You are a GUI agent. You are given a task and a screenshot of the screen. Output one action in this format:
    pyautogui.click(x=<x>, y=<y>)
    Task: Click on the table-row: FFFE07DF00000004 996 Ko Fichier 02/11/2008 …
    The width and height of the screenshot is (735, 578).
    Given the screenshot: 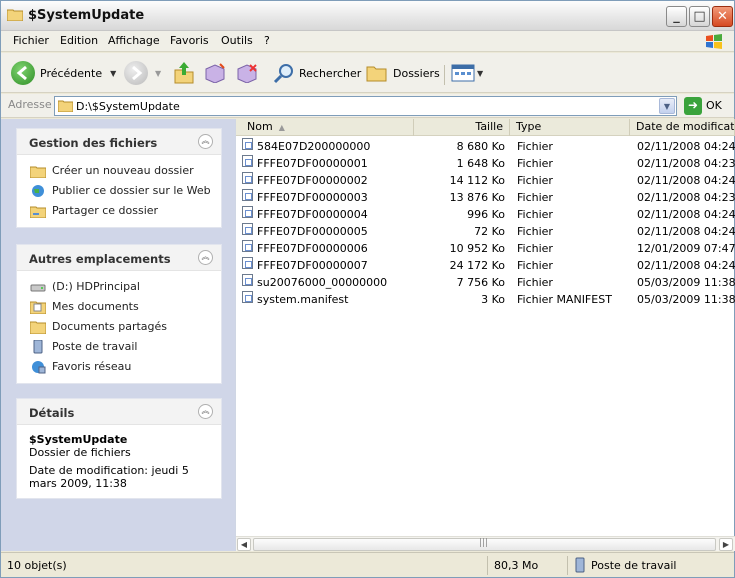 What is the action you would take?
    pyautogui.click(x=485, y=214)
    